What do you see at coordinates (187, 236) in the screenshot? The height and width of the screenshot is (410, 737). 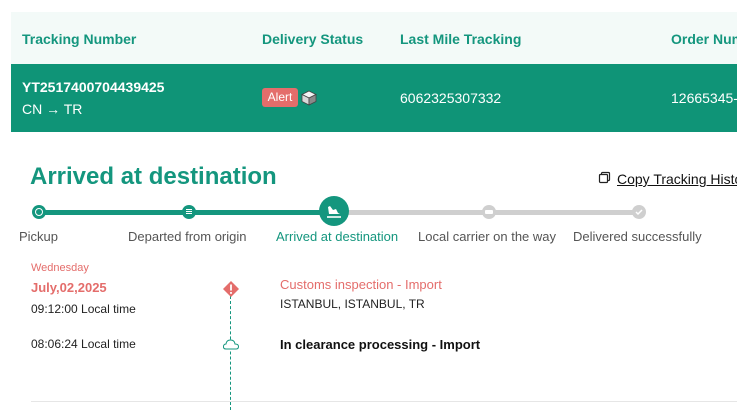 I see `step-label-departed: Departed from origin` at bounding box center [187, 236].